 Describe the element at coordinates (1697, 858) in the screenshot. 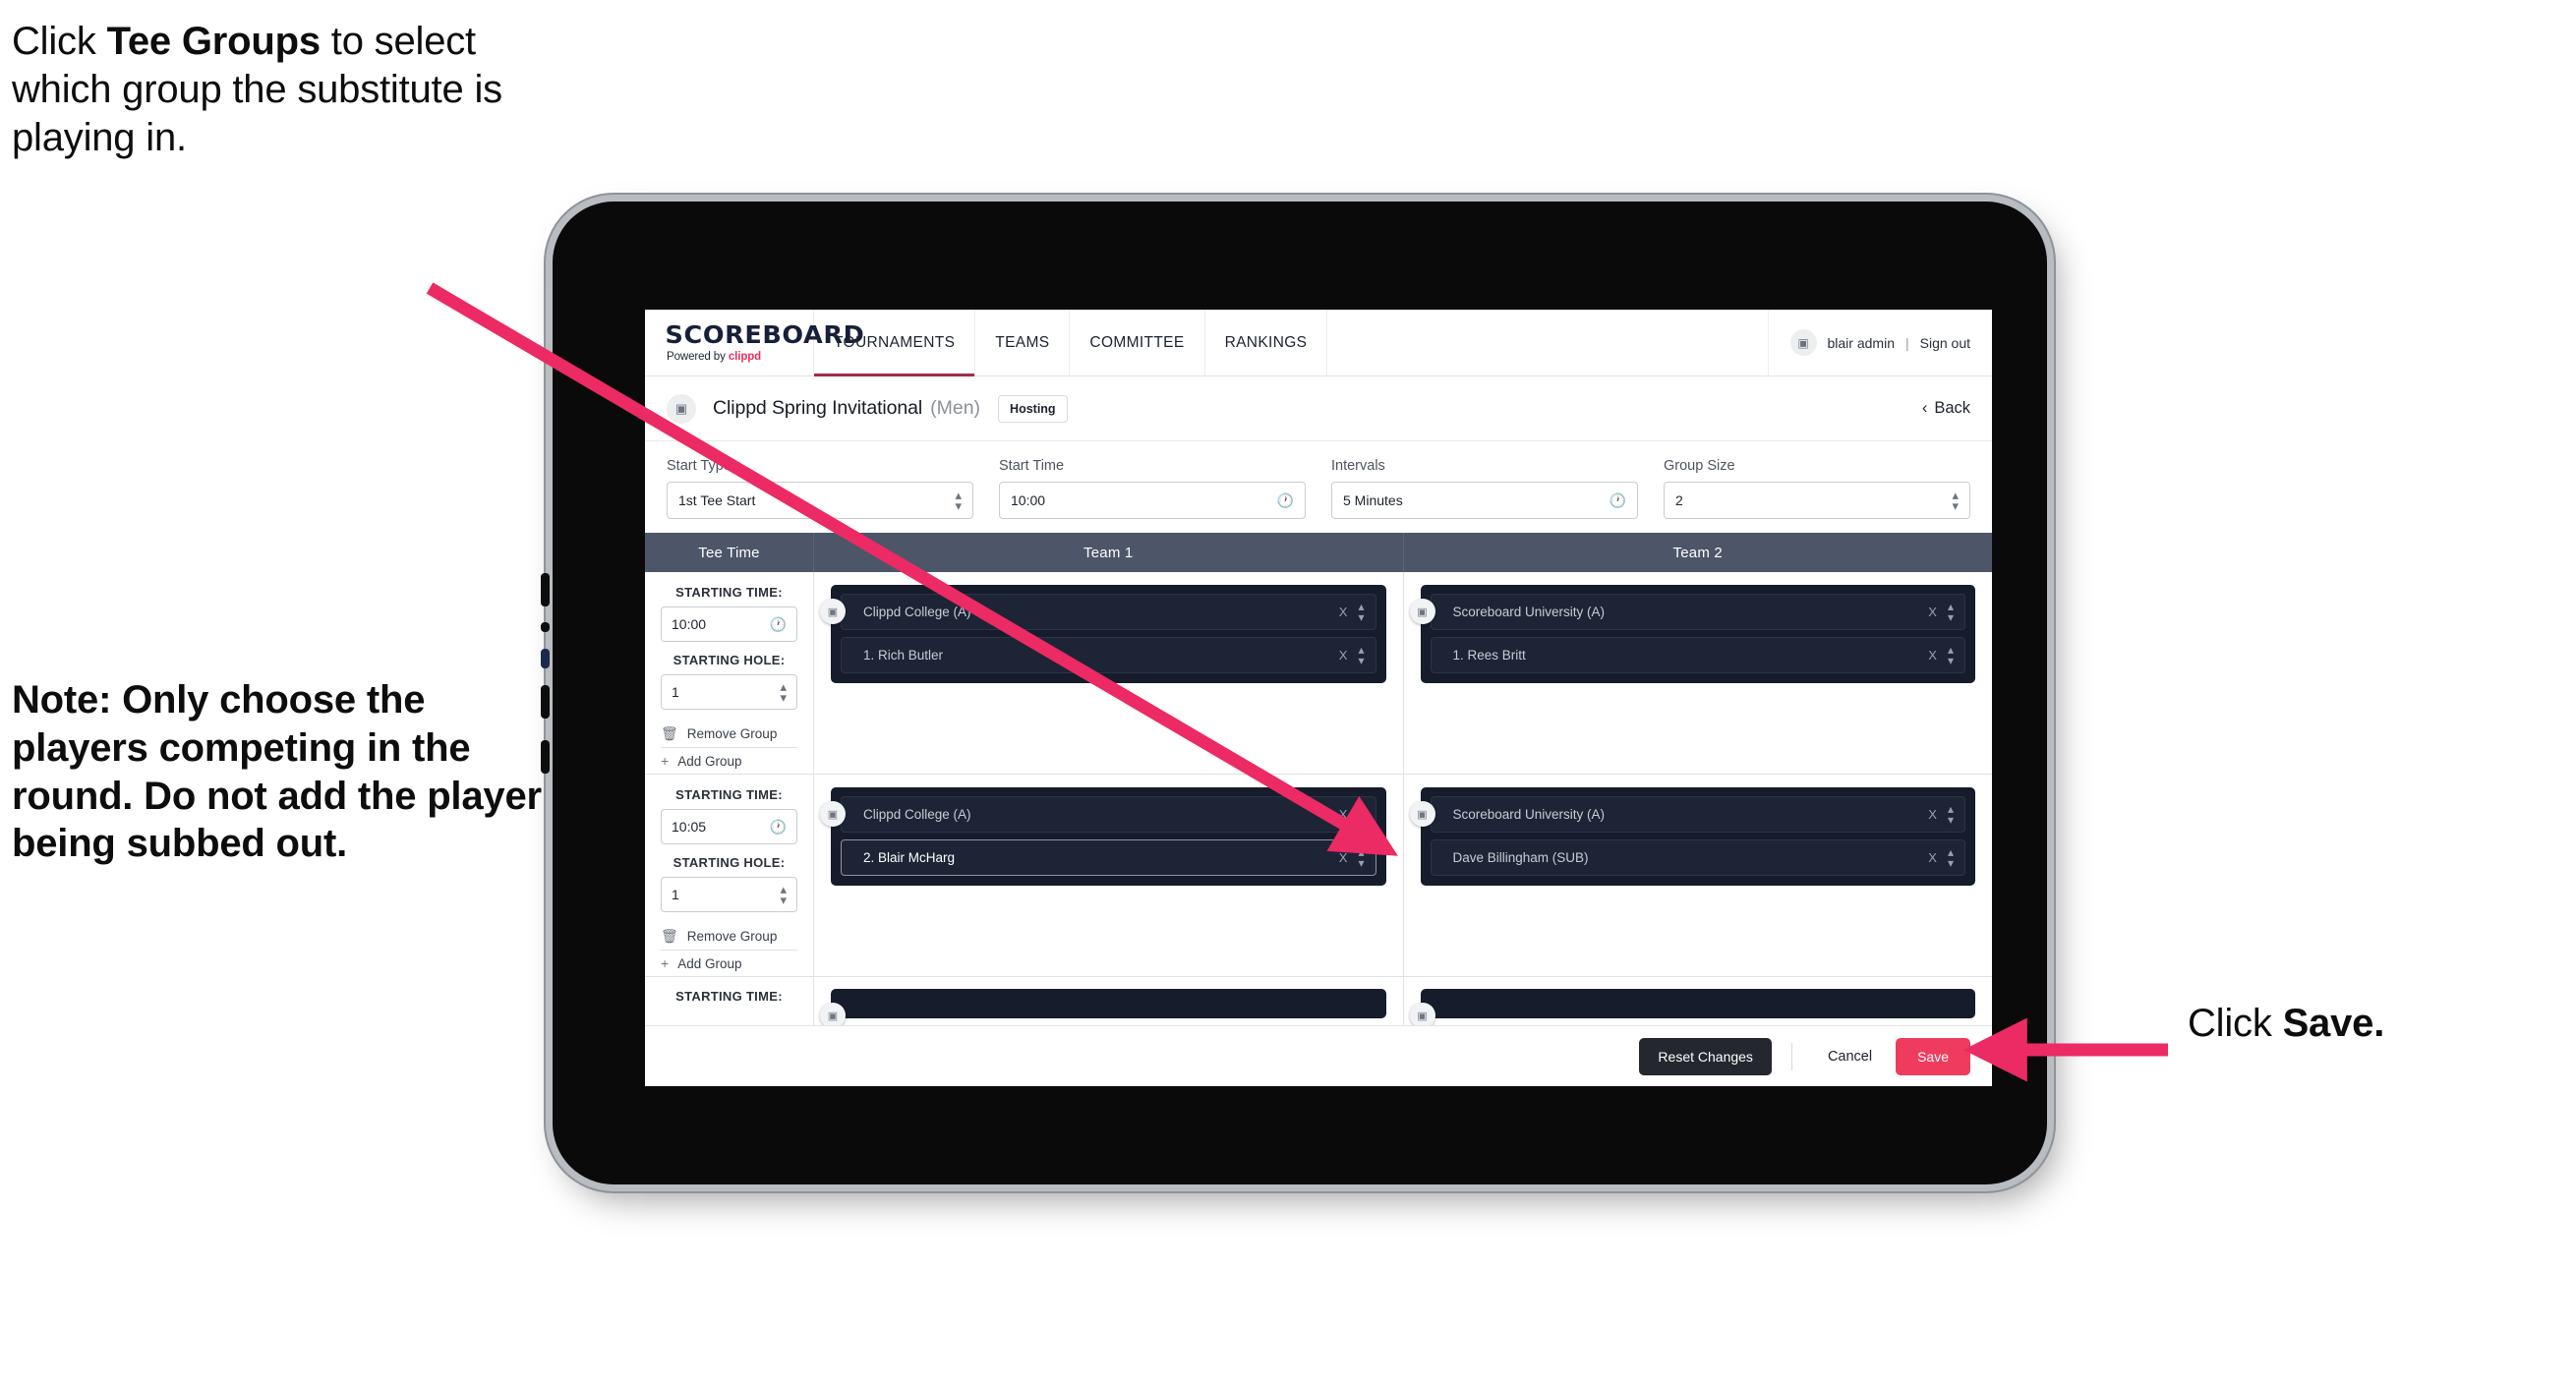

I see `substitute-player-row: Dave Billingham (SUB) X ▴ ▾` at that location.